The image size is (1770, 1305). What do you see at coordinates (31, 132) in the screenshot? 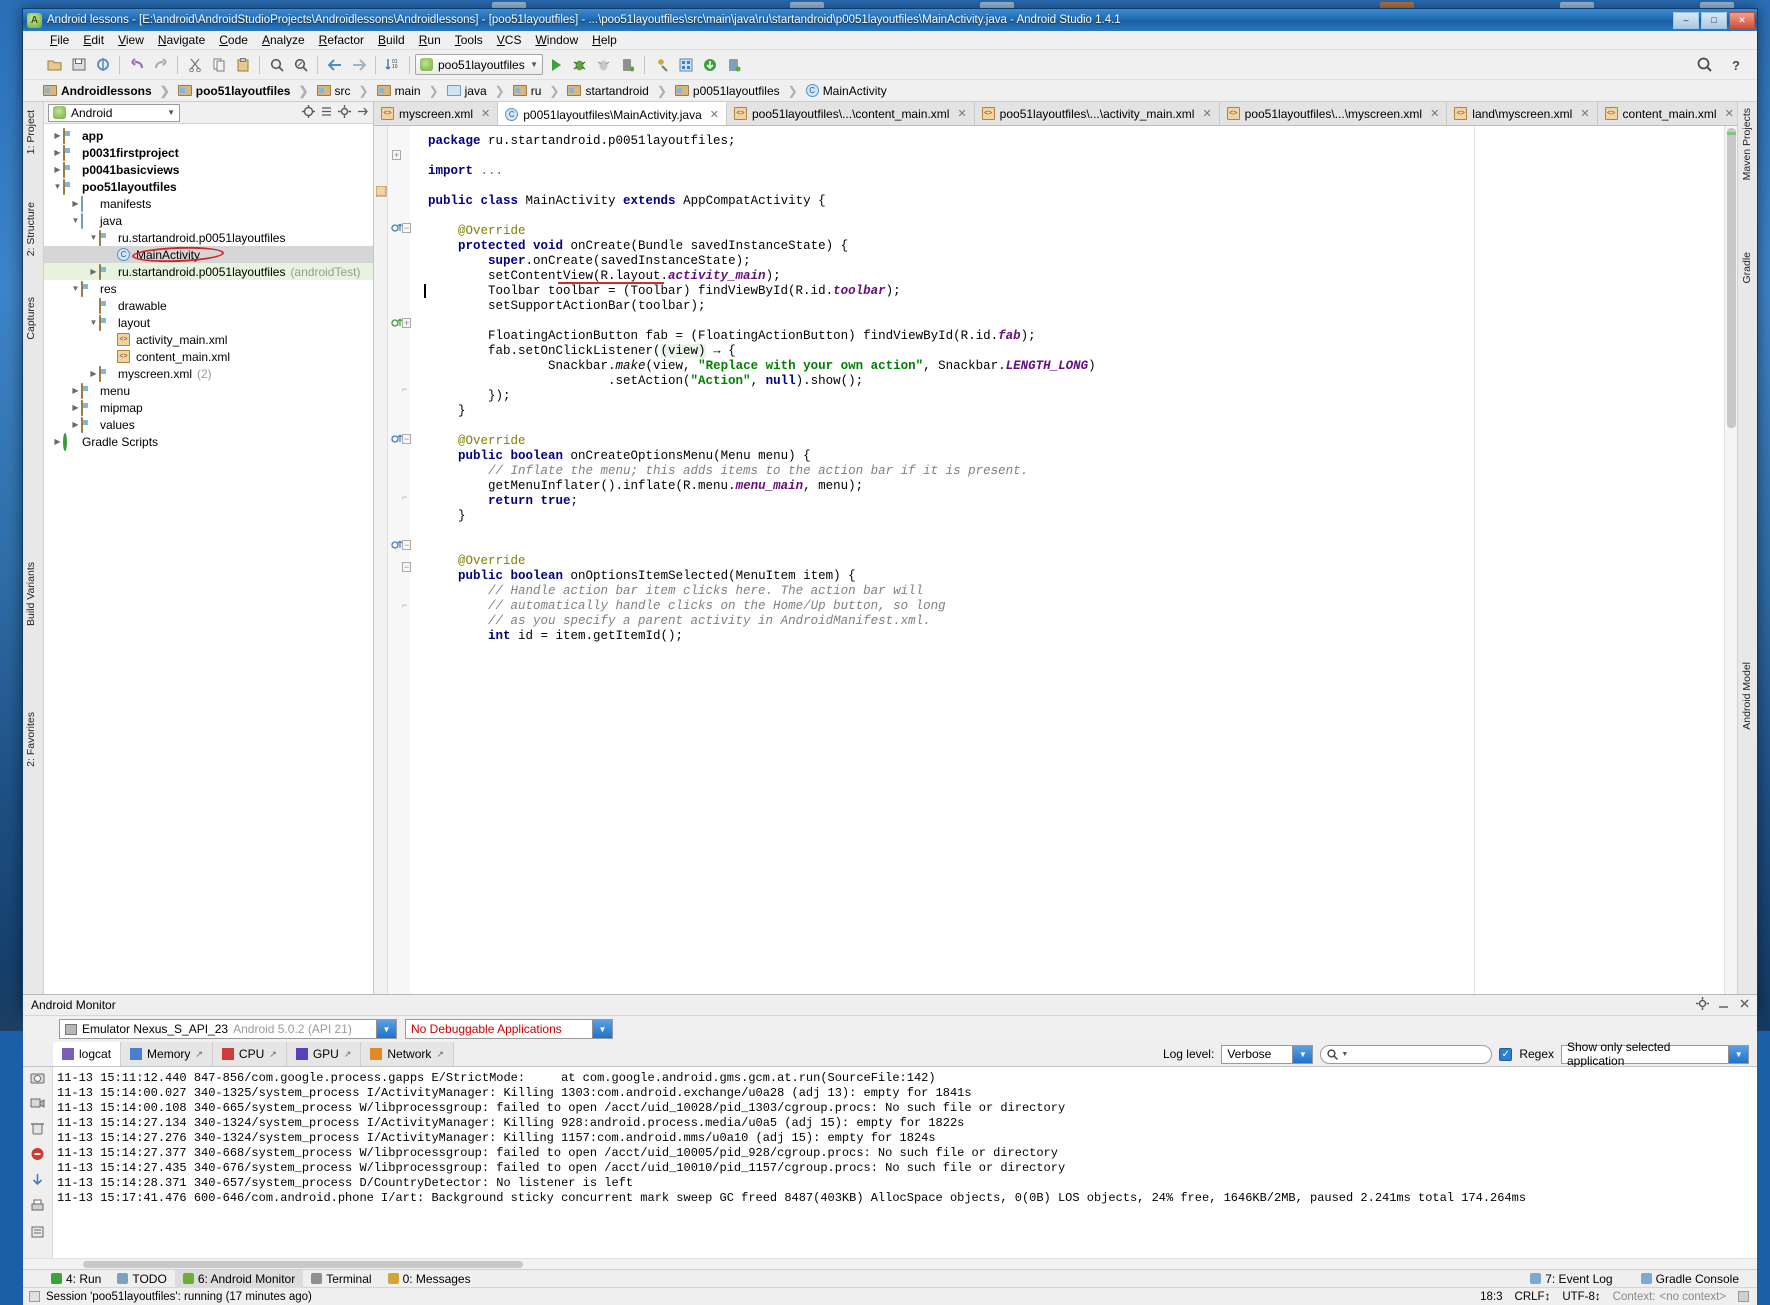
I see `rail-item-project: 1: Project` at bounding box center [31, 132].